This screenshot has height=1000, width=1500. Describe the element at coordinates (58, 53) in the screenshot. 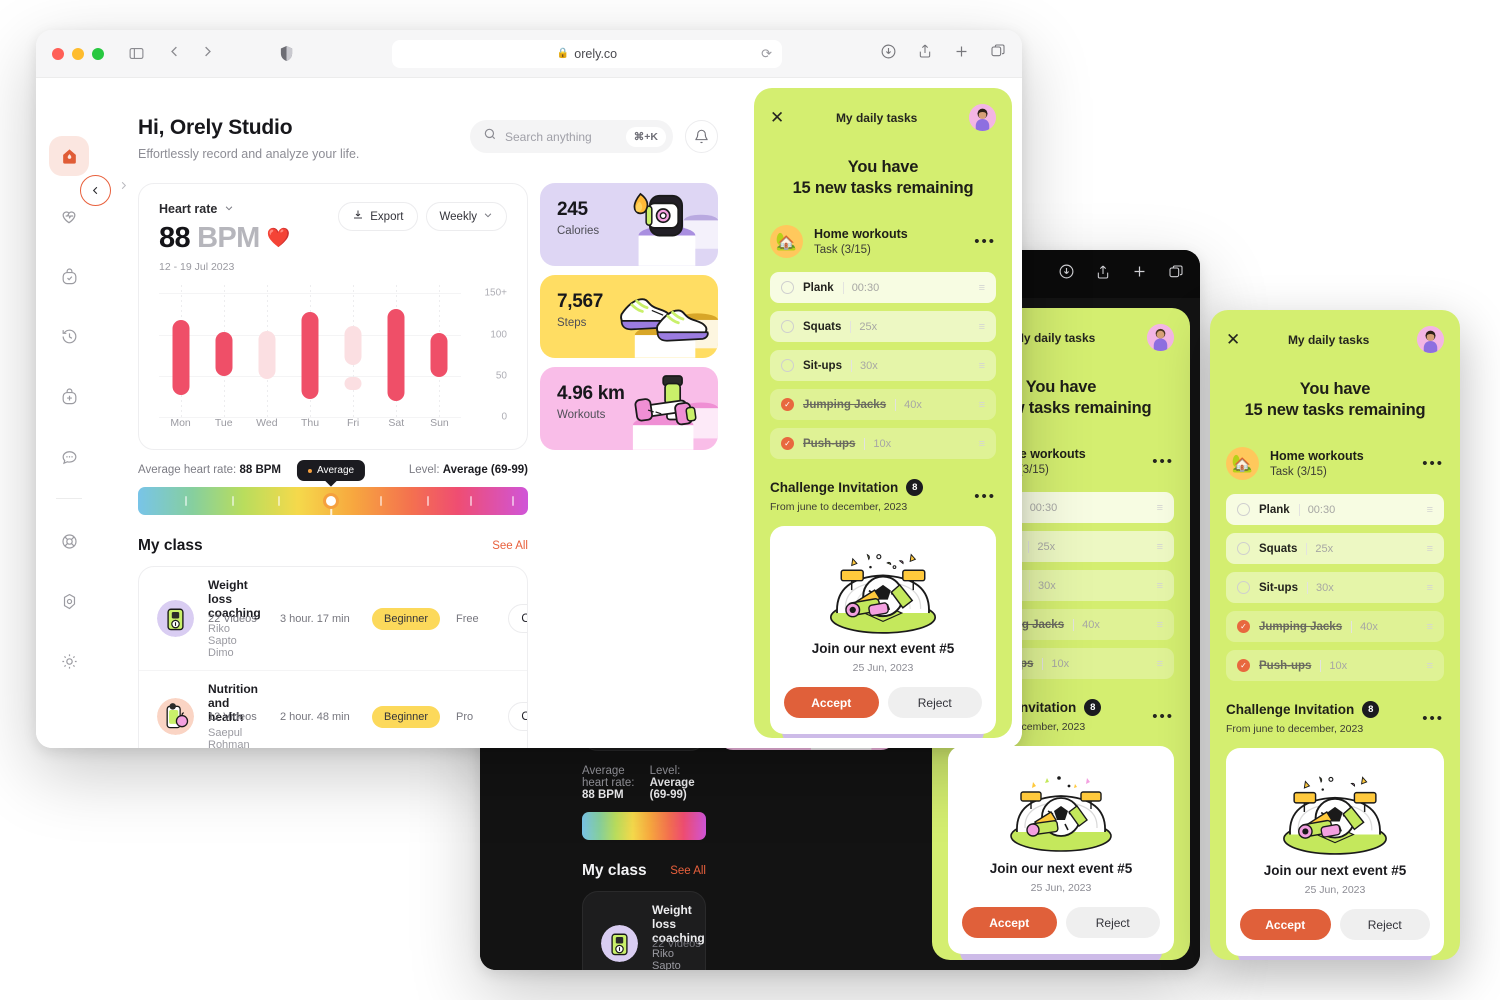

I see `close-window-button` at that location.